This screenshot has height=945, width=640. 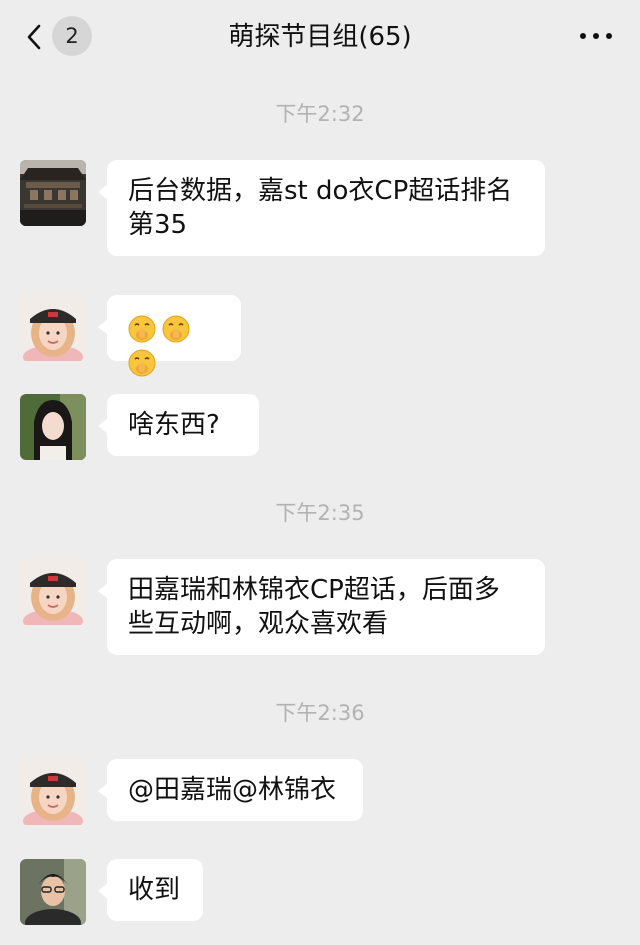 I want to click on building-photo-icon, so click(x=53, y=193).